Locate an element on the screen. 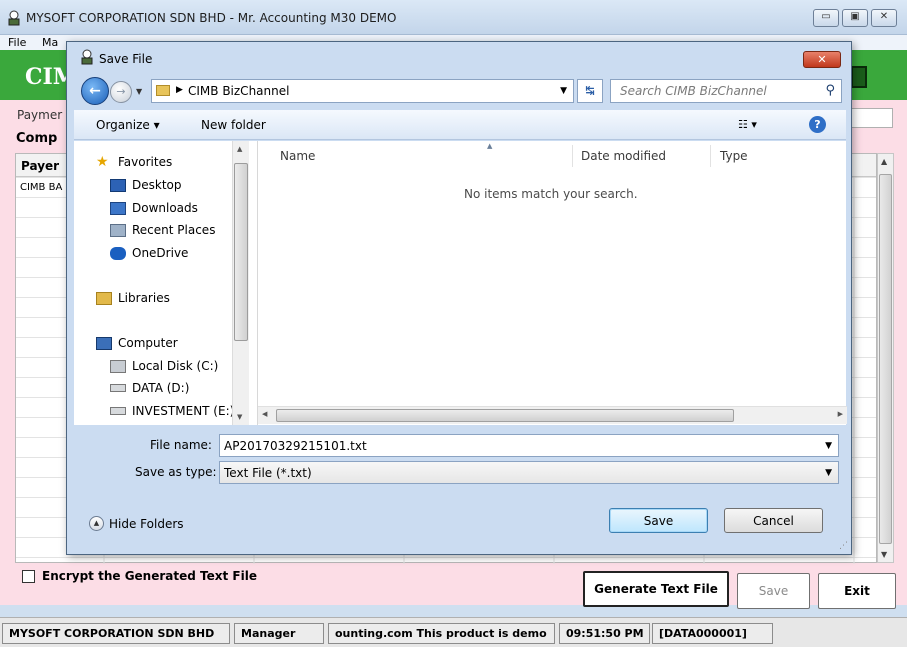 The width and height of the screenshot is (907, 647). breadcrumb-chevron-icon: ▶ is located at coordinates (179, 90).